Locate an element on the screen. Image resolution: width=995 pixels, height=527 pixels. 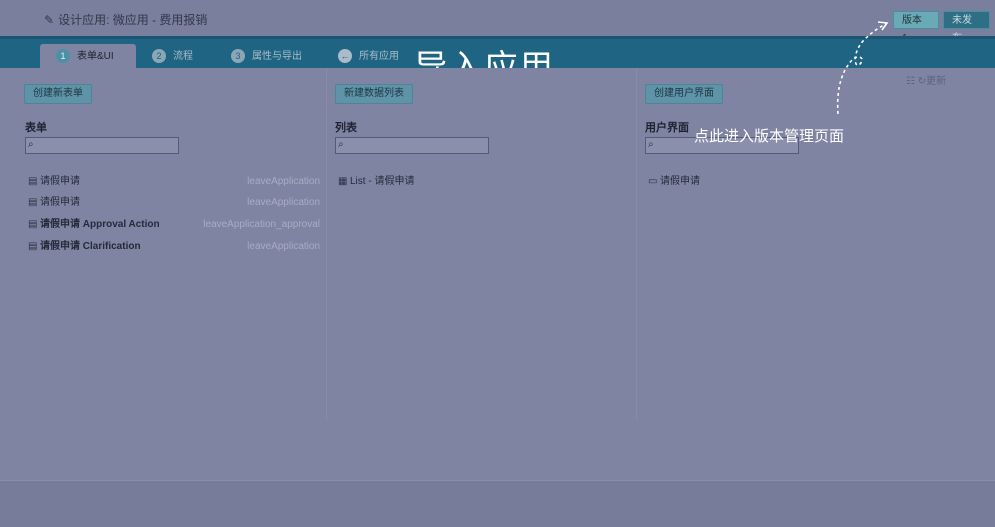
list-item: ▦ List - 请假申请 is located at coordinates (483, 182).